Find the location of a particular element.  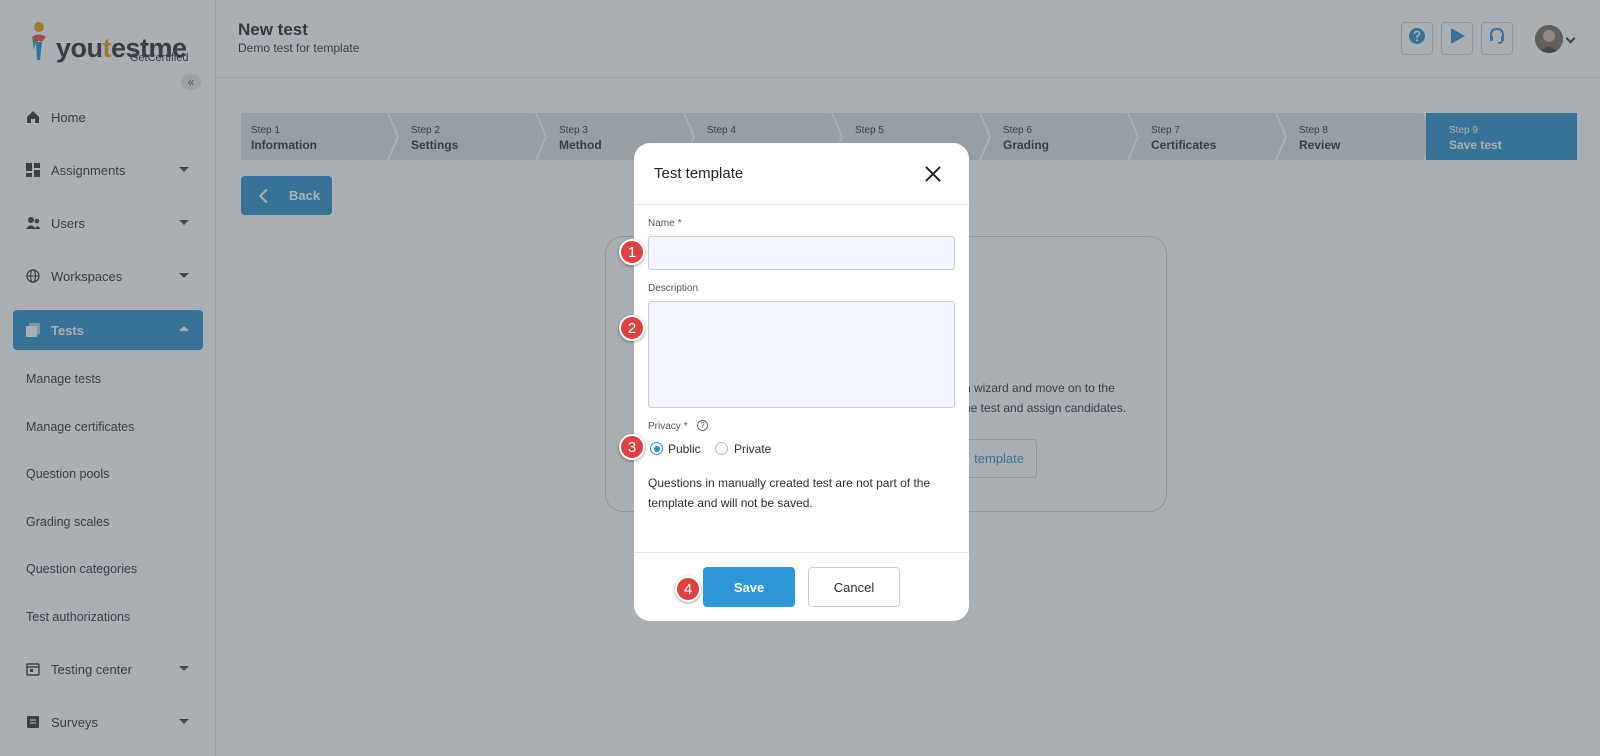

cancel-button: Cancel is located at coordinates (854, 587).